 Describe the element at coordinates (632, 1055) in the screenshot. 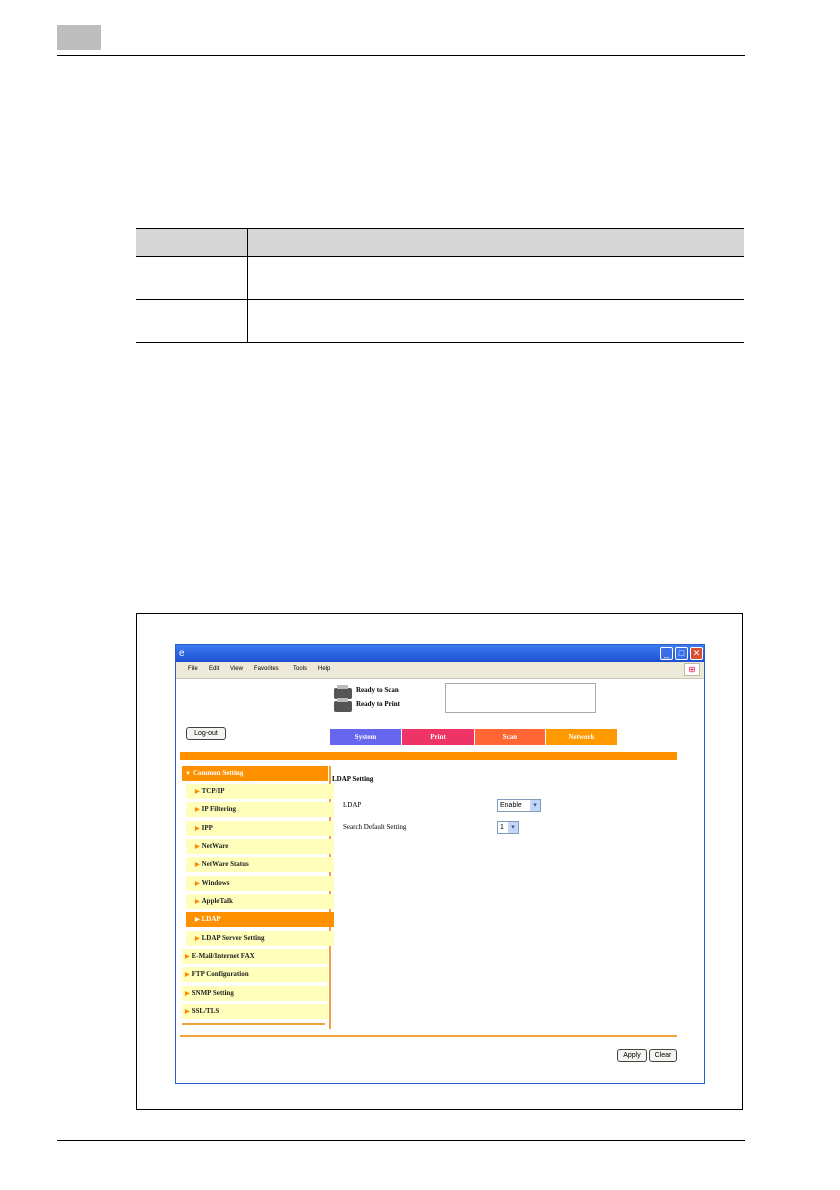

I see `apply-button: Apply` at that location.